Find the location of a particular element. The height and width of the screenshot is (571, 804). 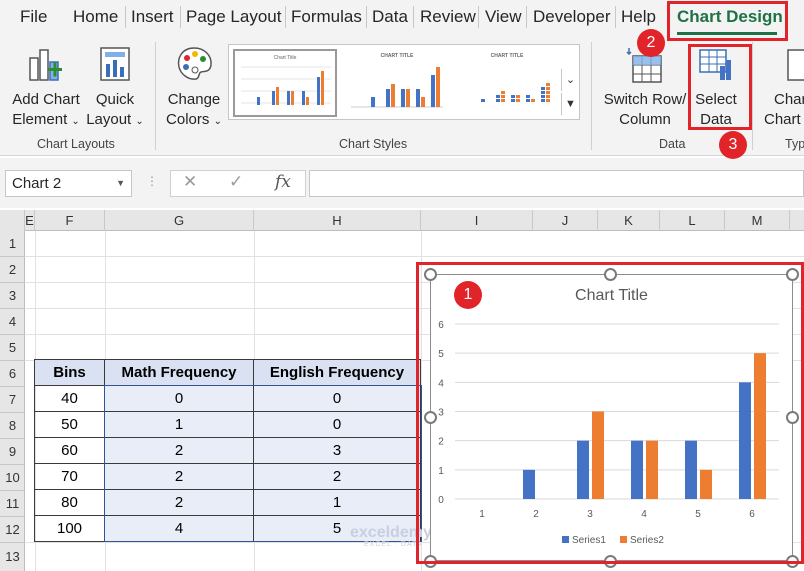

formula-bar: Chart 2 ▼ ⋮ ✕ ✓ fx is located at coordinates (402, 183).